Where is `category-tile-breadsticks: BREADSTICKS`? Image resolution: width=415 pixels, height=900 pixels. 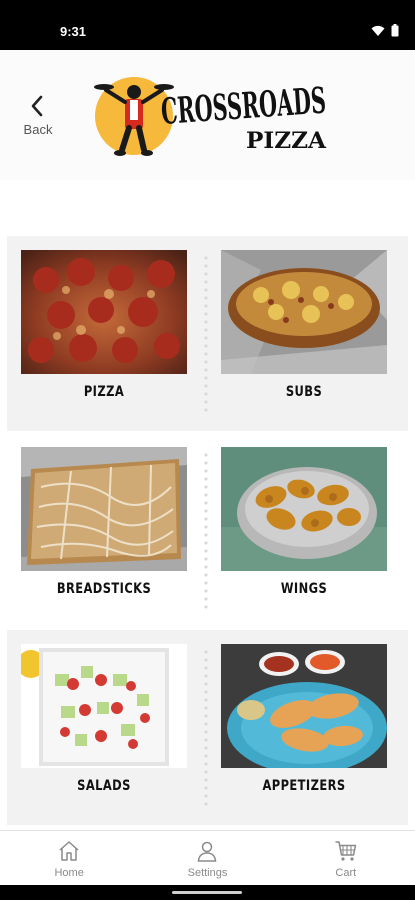
category-tile-breadsticks: BREADSTICKS is located at coordinates (104, 532).